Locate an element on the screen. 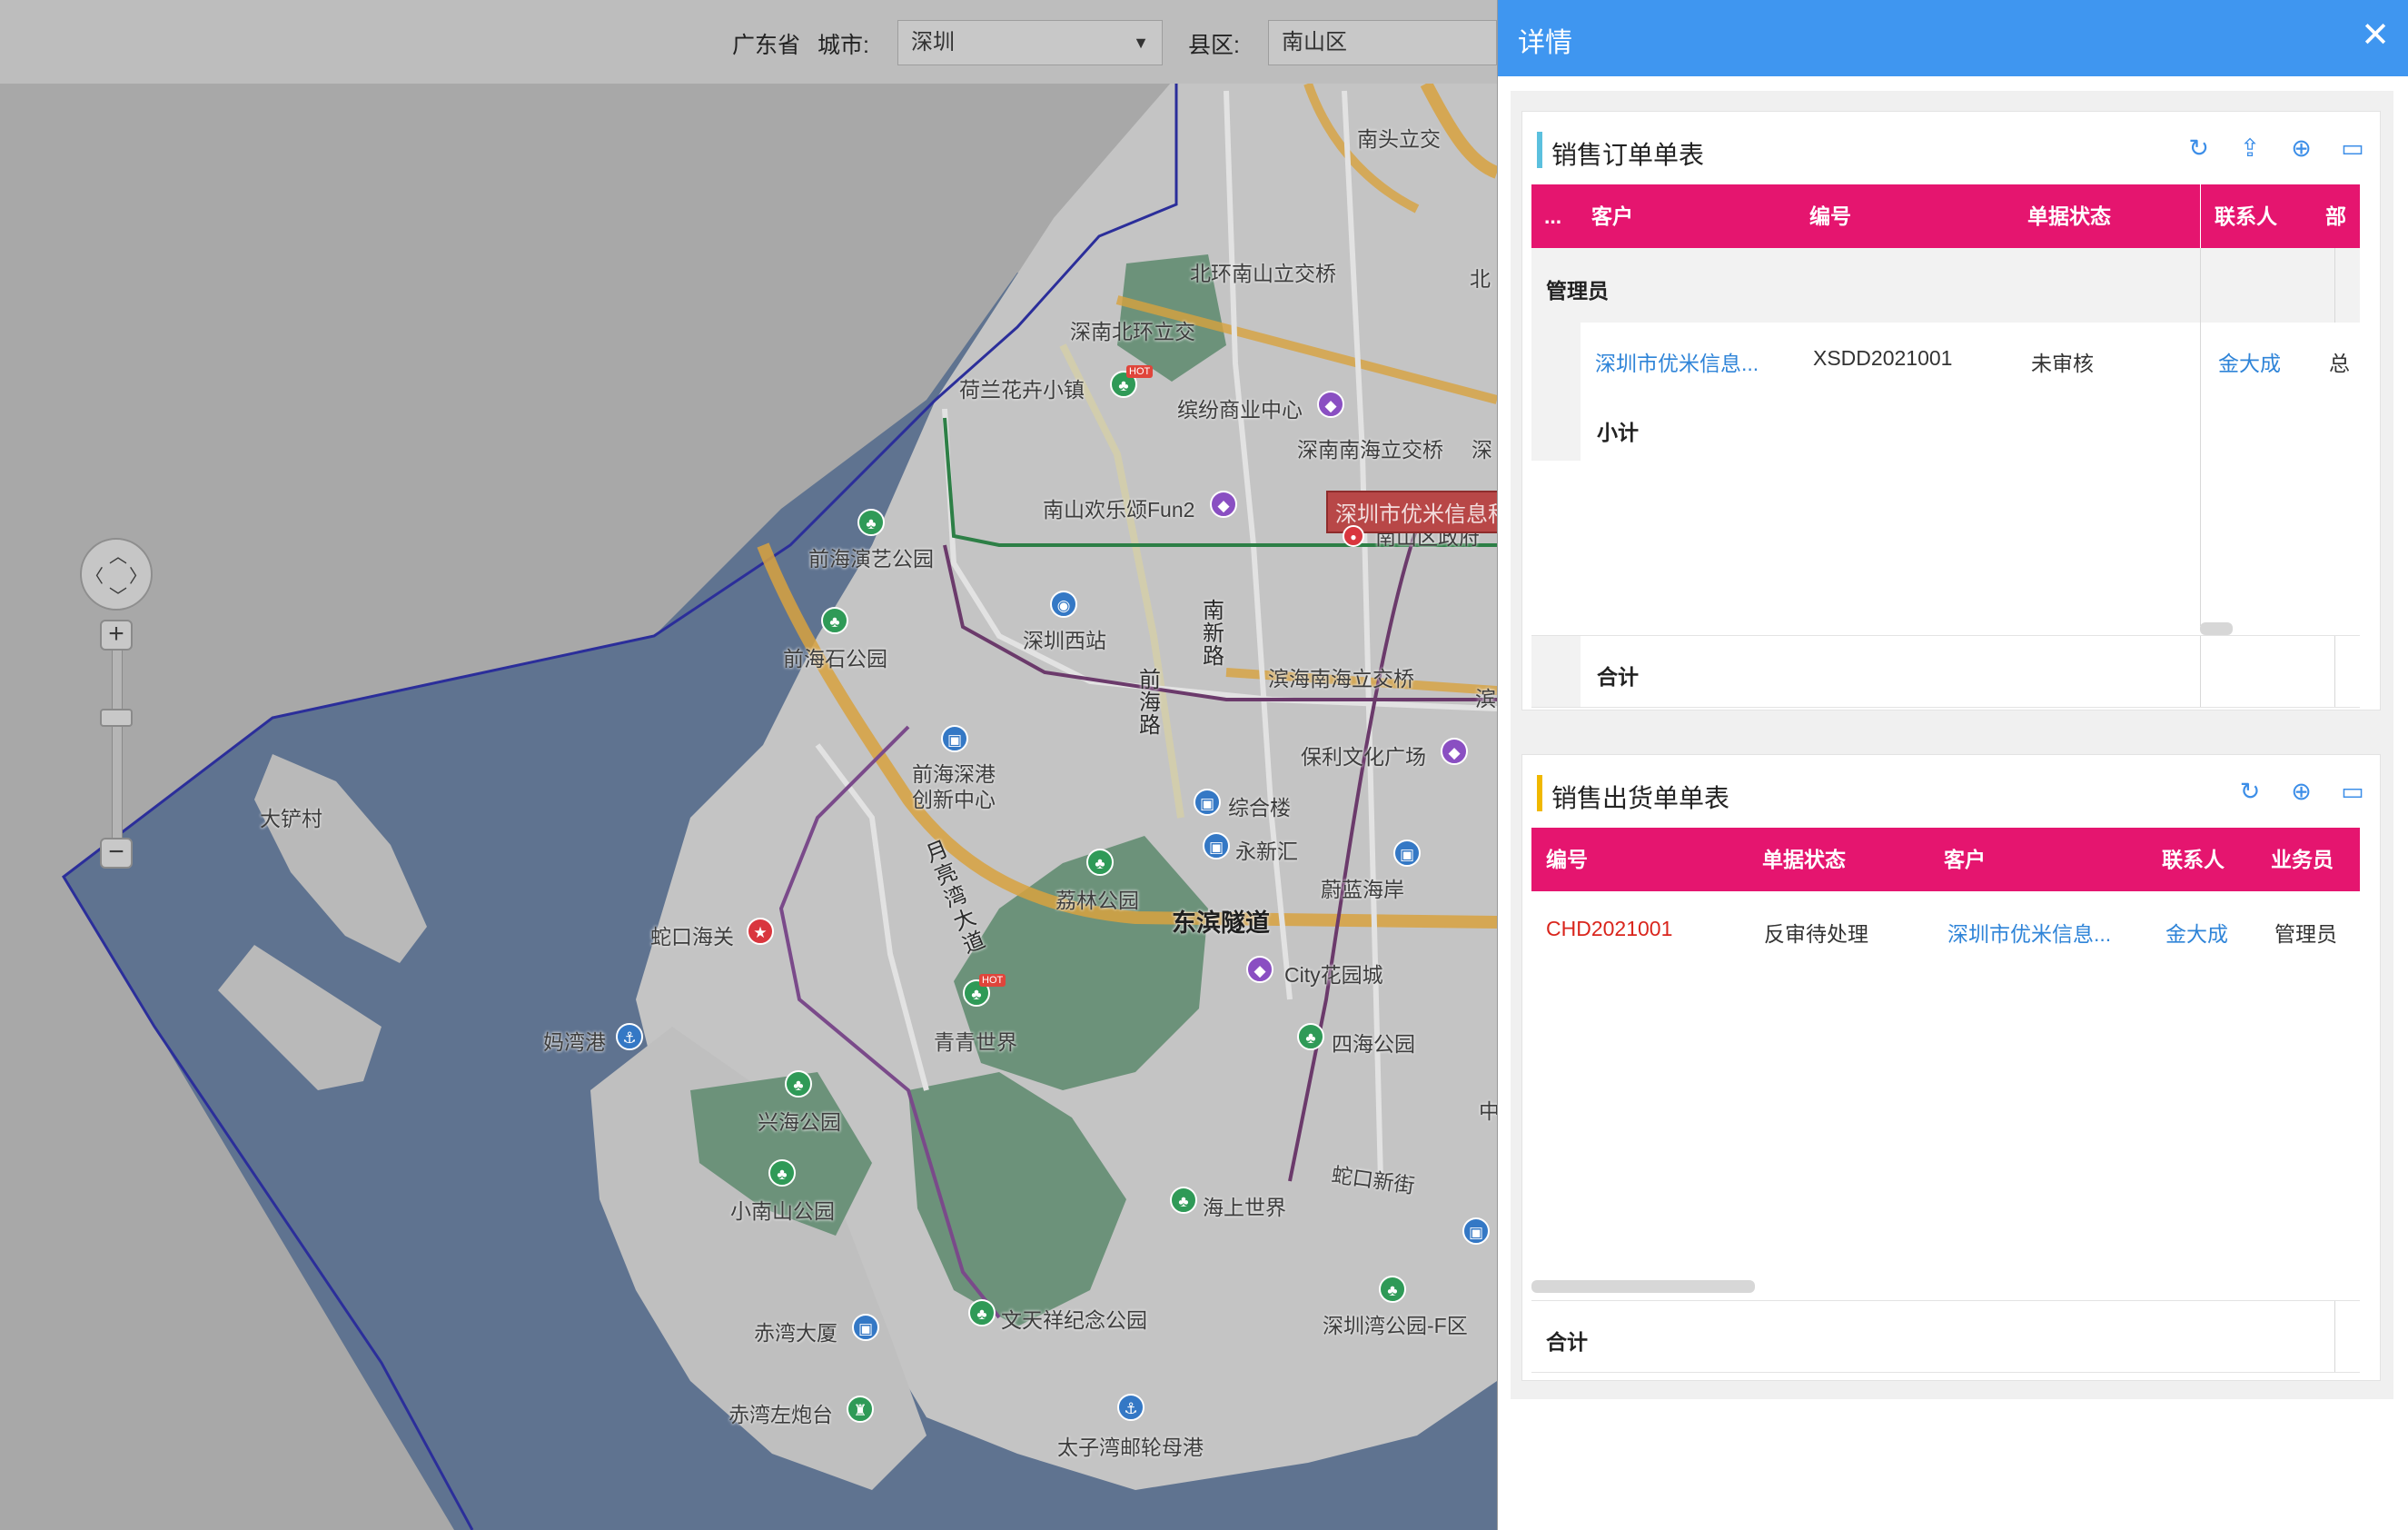 Image resolution: width=2408 pixels, height=1530 pixels. map-label: 大铲村 is located at coordinates (291, 818).